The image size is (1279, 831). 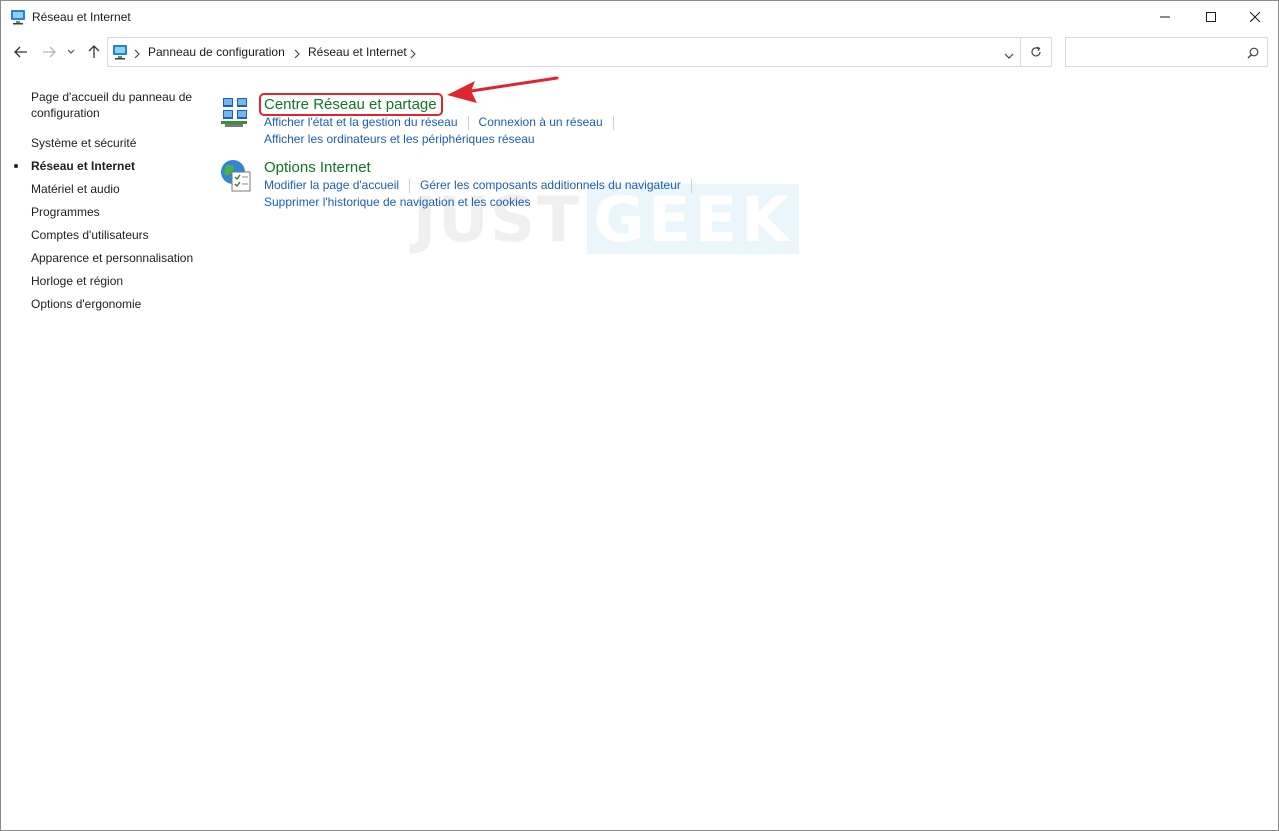 I want to click on refresh-icon, so click(x=1035, y=51).